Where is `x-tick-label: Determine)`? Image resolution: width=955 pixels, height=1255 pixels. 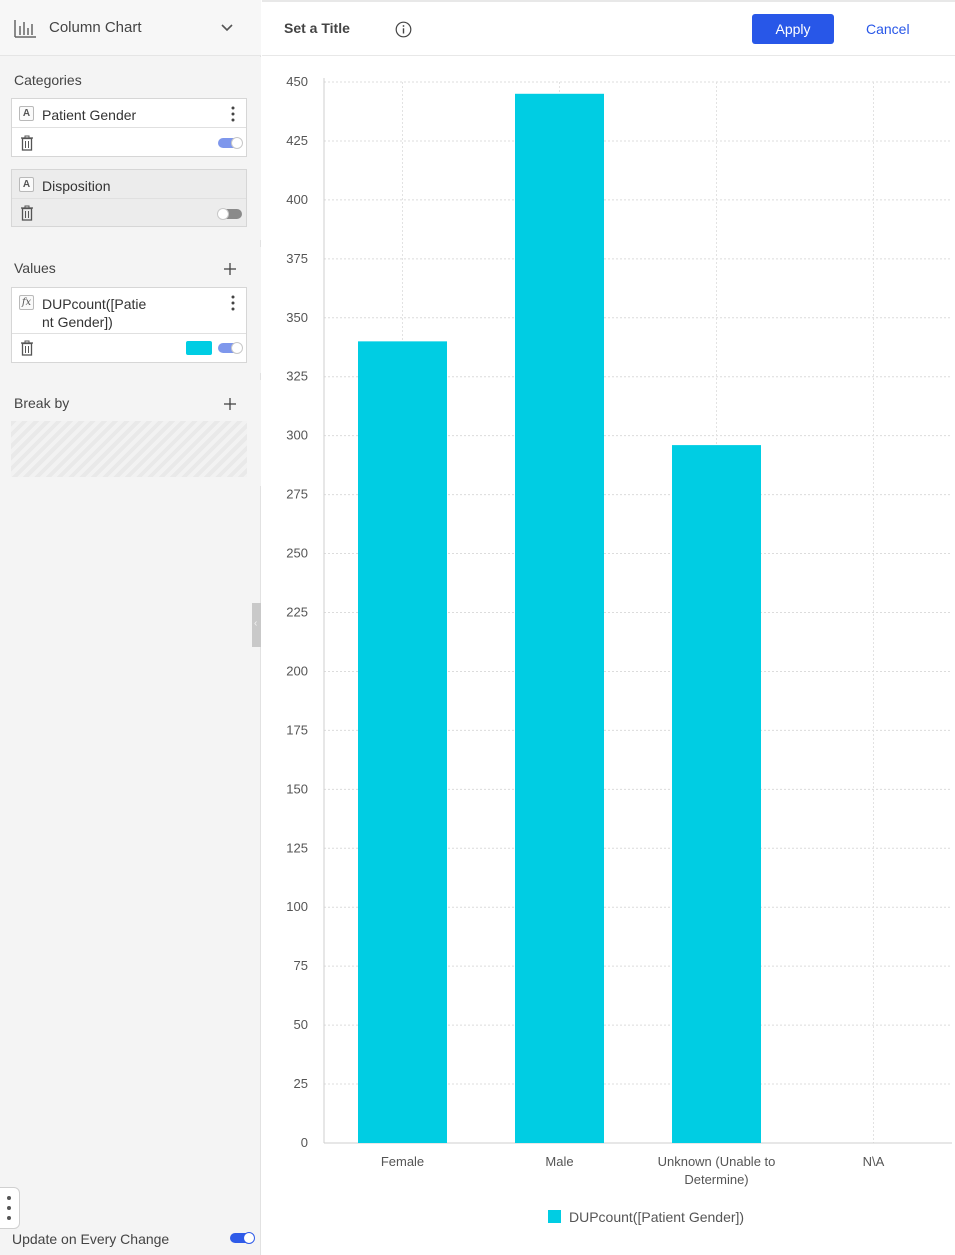
x-tick-label: Determine) is located at coordinates (716, 1179).